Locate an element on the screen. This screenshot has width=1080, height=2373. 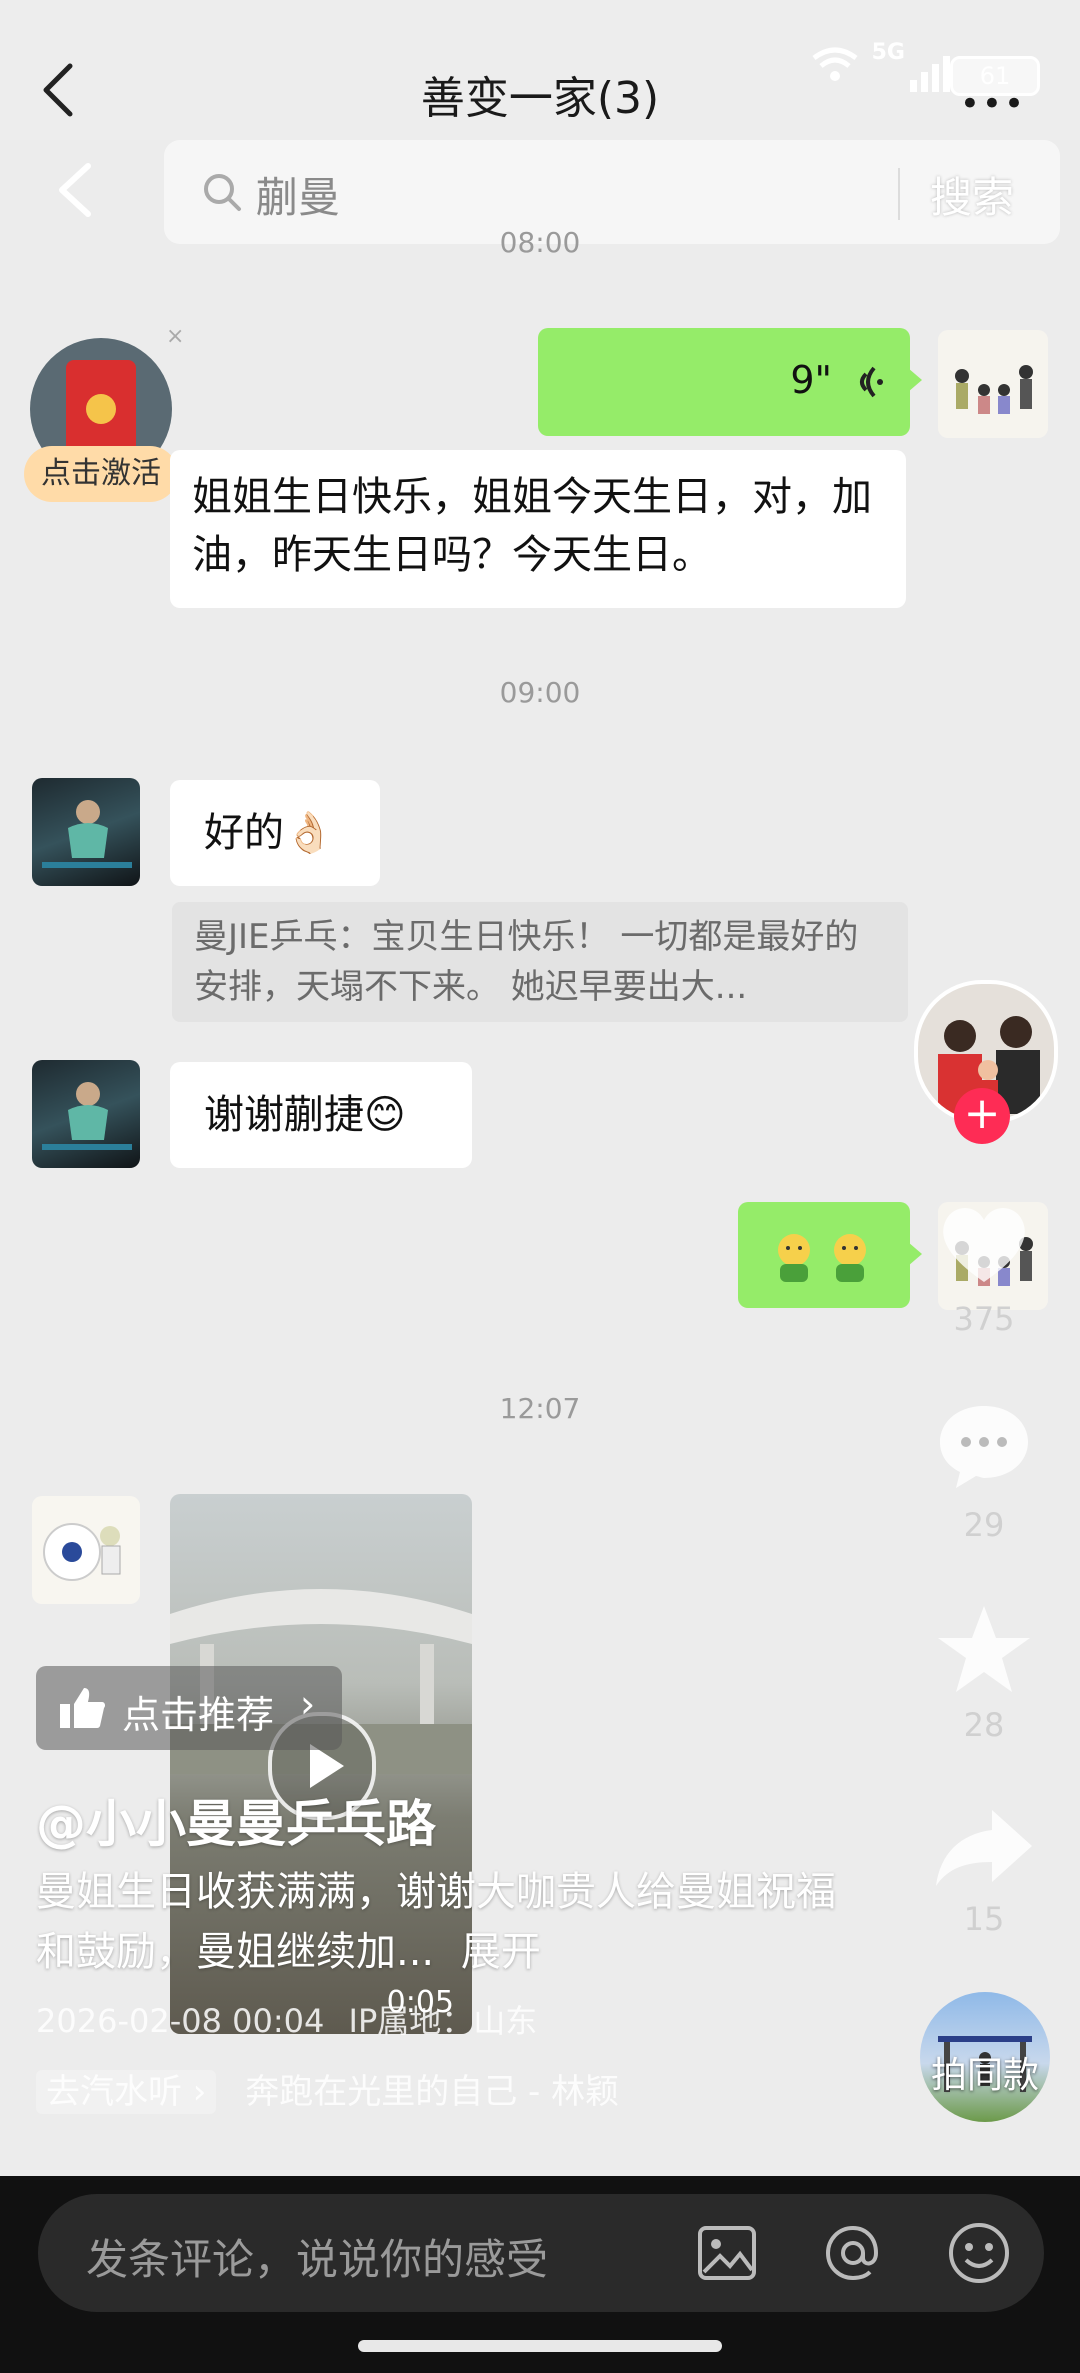
home-indicator is located at coordinates (540, 2346).